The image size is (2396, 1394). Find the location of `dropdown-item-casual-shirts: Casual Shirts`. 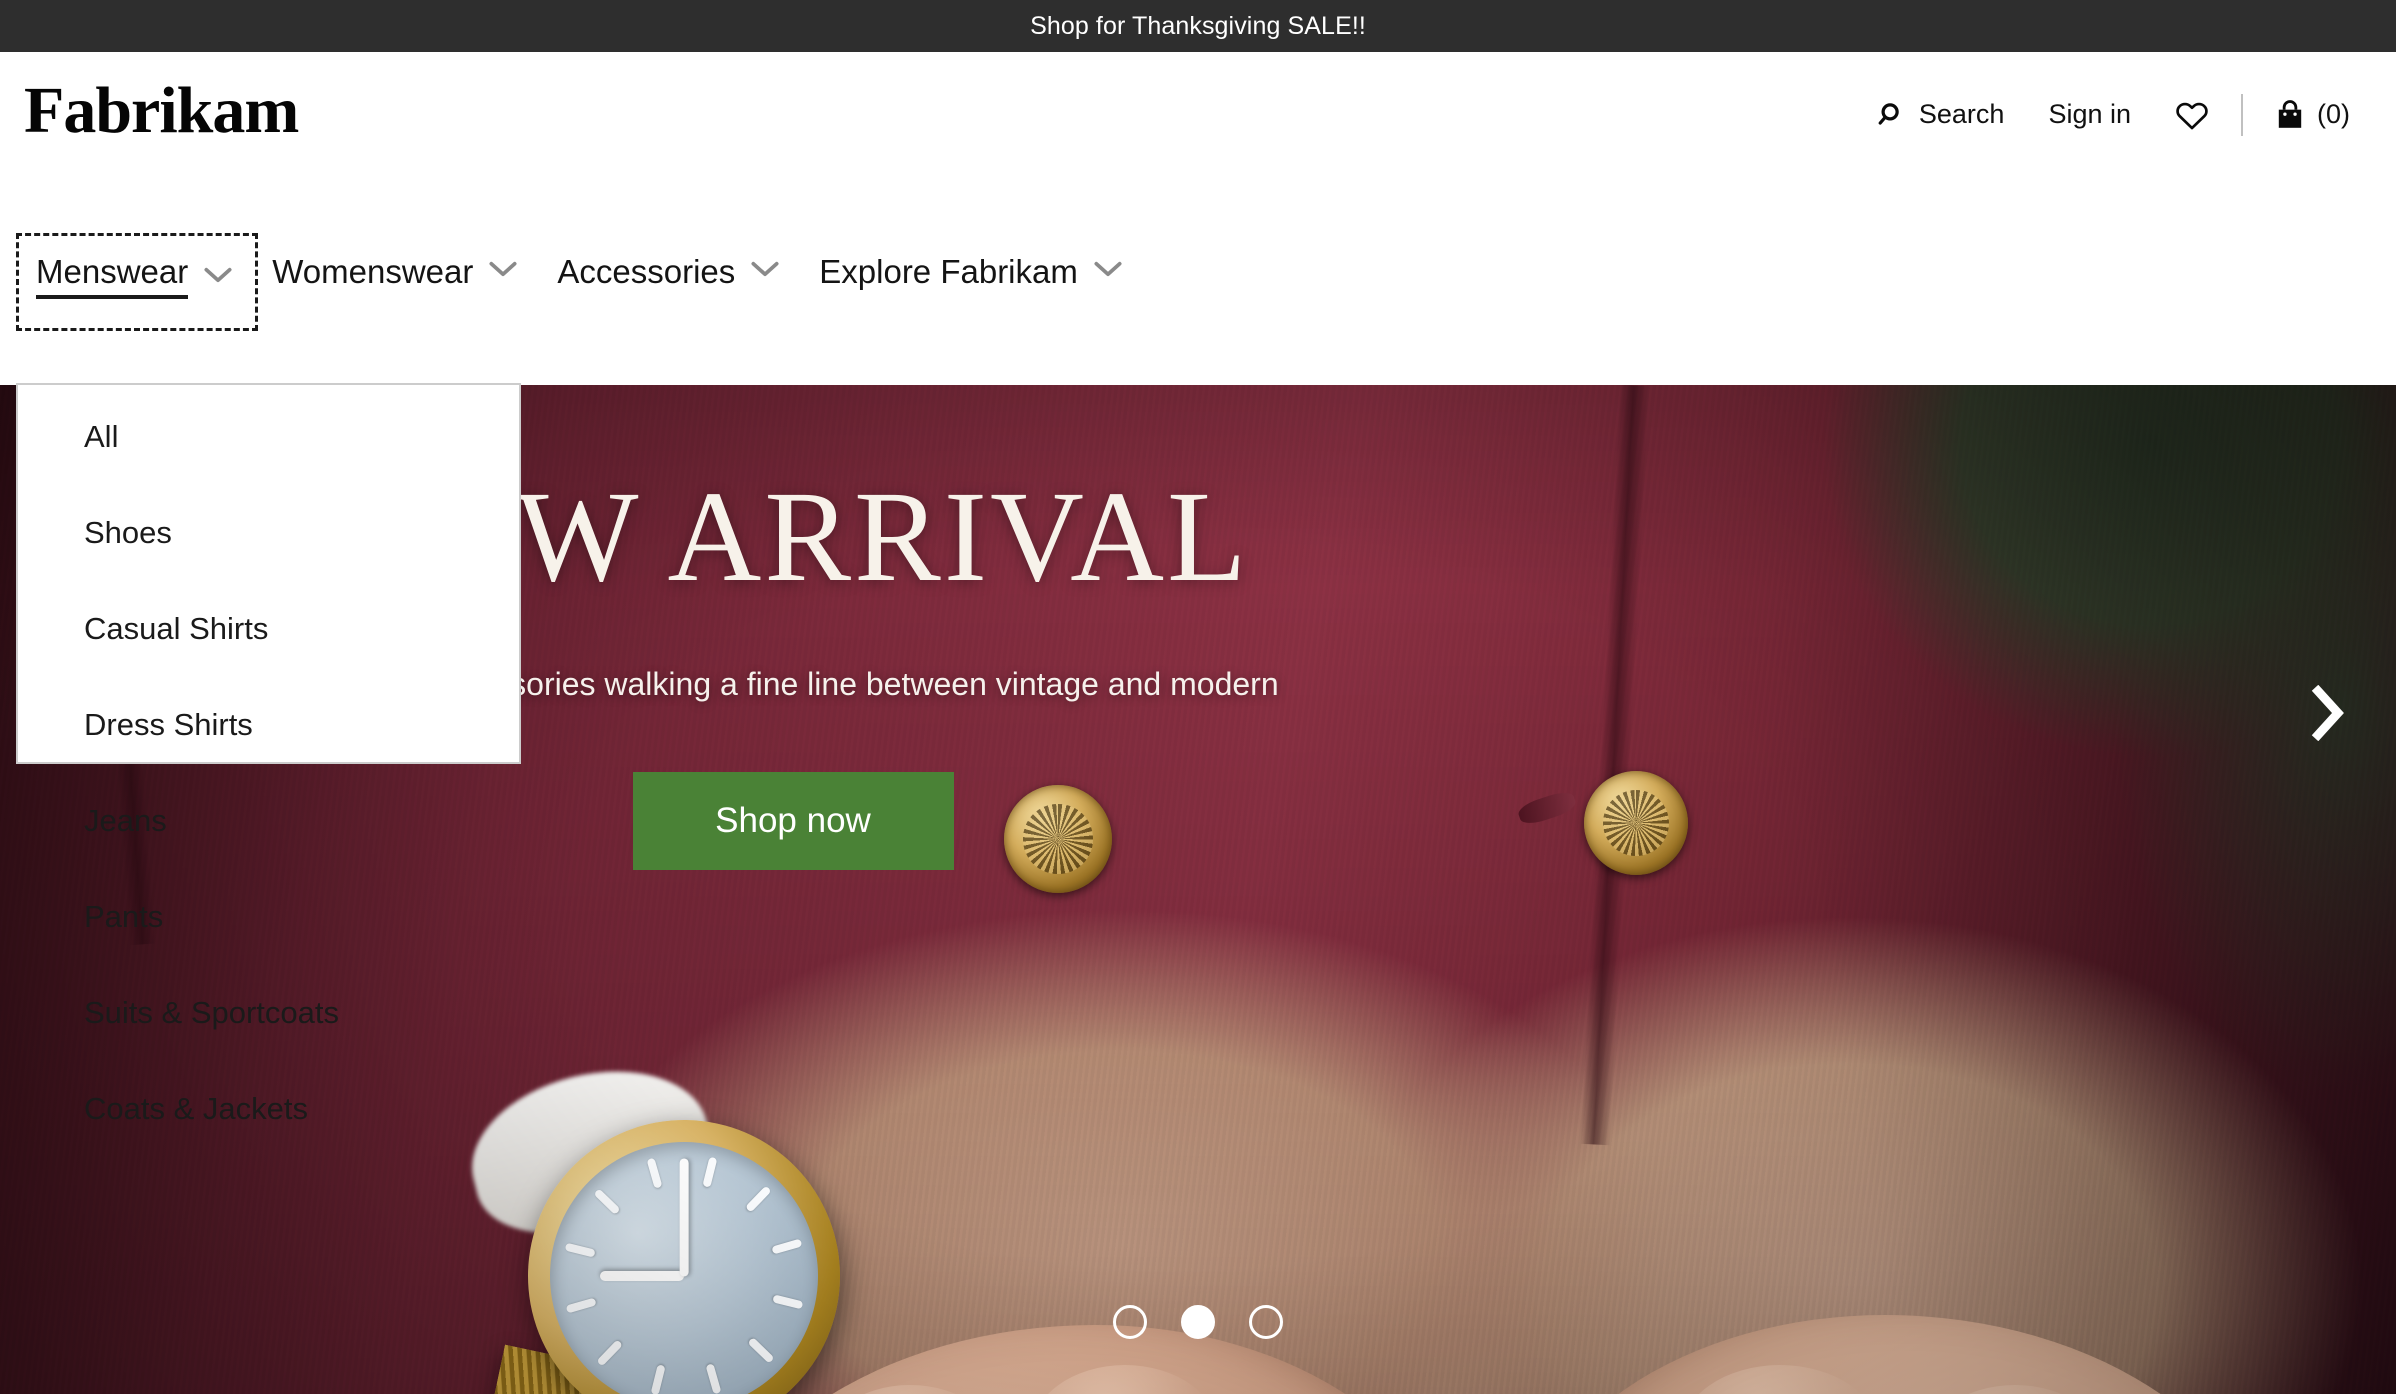

dropdown-item-casual-shirts: Casual Shirts is located at coordinates (268, 629).